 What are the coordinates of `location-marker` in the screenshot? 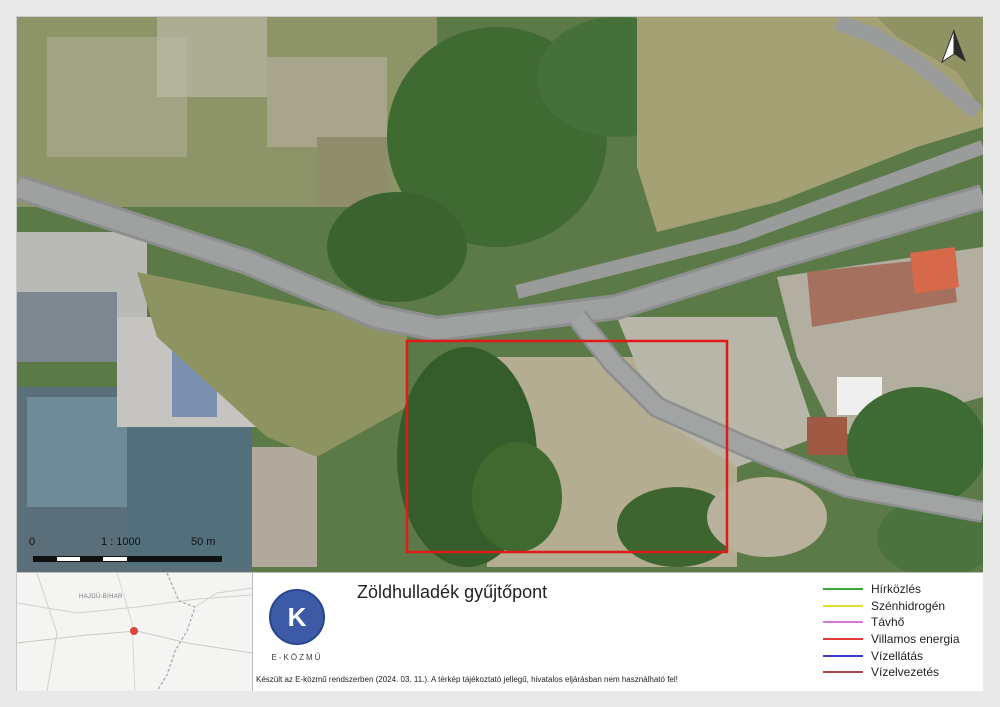 It's located at (134, 631).